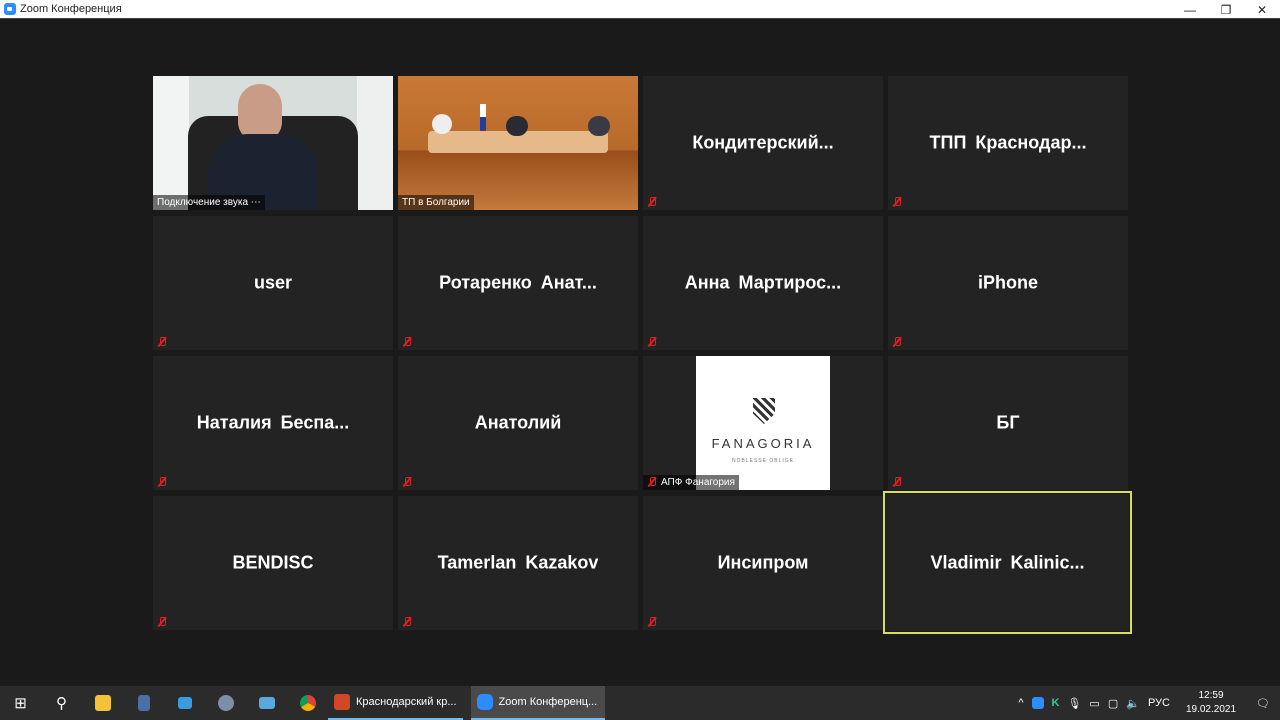 The image size is (1280, 720). Describe the element at coordinates (1020, 703) in the screenshot. I see `chevron-up-icon: ^` at that location.